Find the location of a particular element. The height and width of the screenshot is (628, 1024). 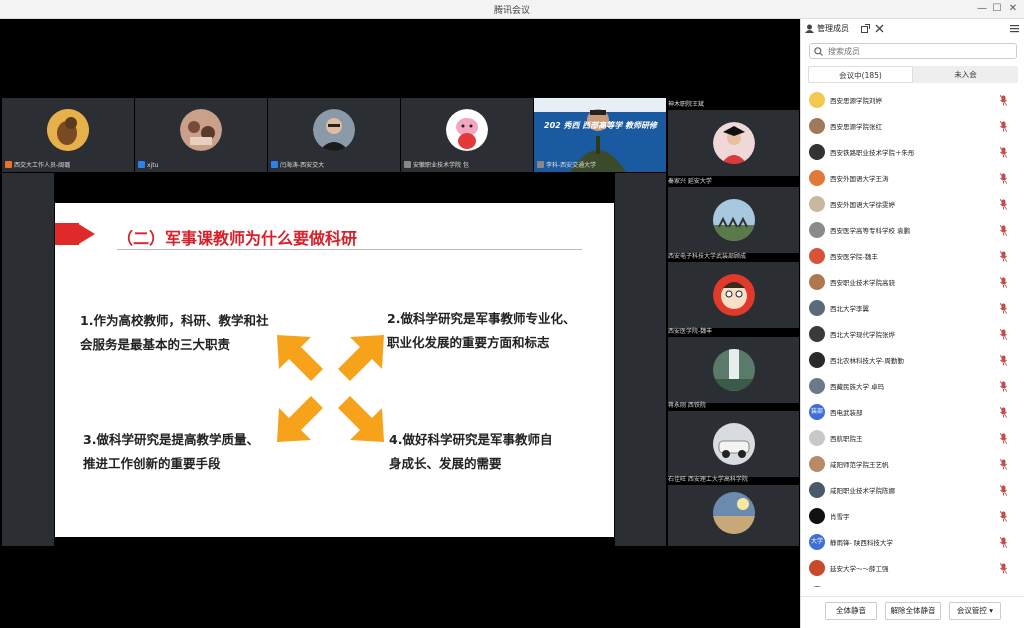

tab-not-joined: 未入会 is located at coordinates (965, 74).